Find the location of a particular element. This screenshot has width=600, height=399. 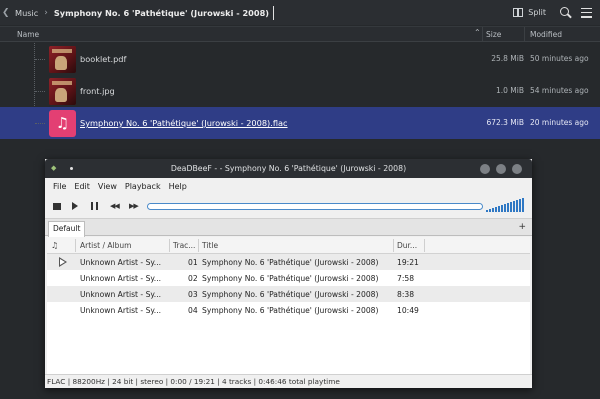

header-actions: Split is located at coordinates (556, 12).